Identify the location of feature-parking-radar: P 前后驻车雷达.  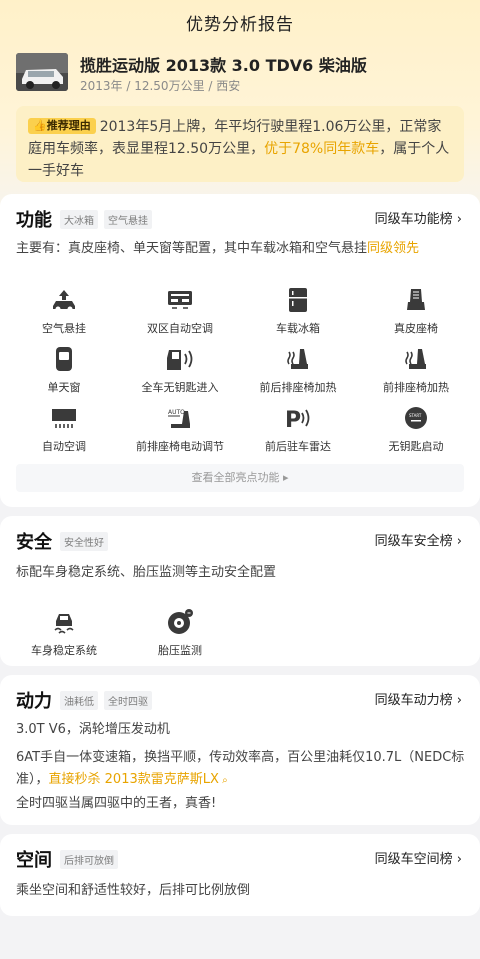
(298, 429).